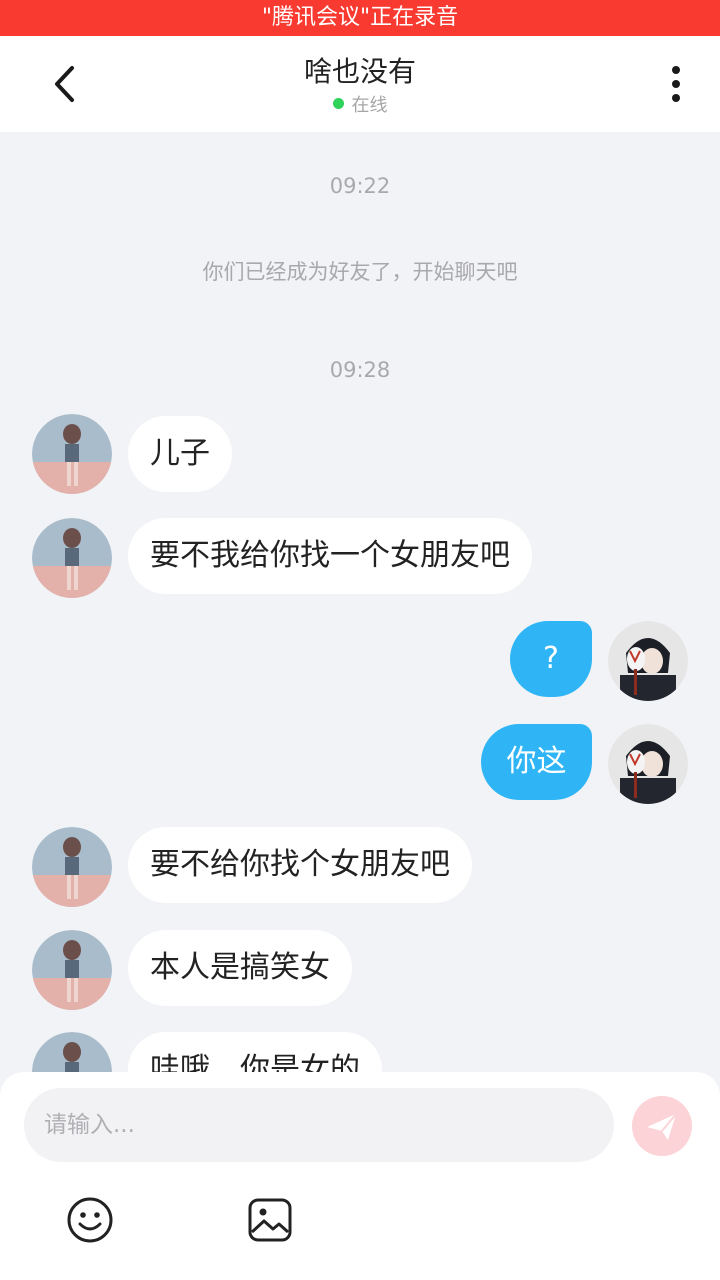  Describe the element at coordinates (536, 762) in the screenshot. I see `message-bubble-outgoing: 你这` at that location.